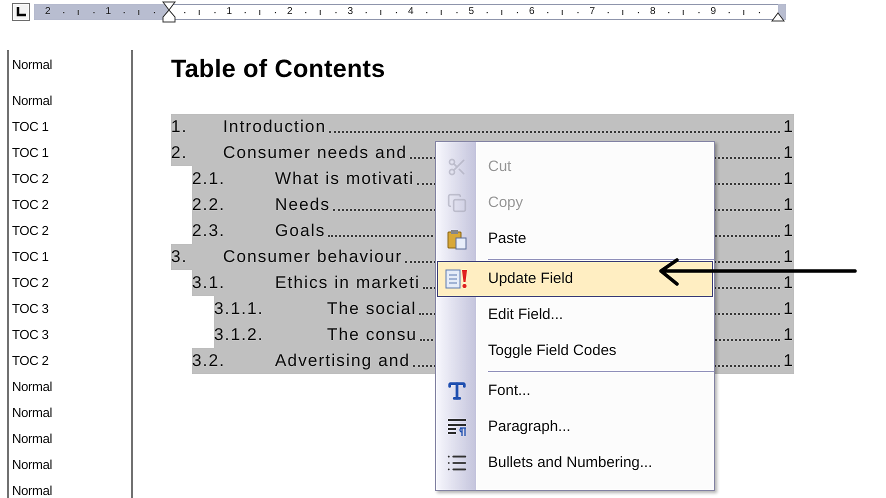 The height and width of the screenshot is (498, 886). Describe the element at coordinates (209, 283) in the screenshot. I see `entry-number: 3.1.` at that location.